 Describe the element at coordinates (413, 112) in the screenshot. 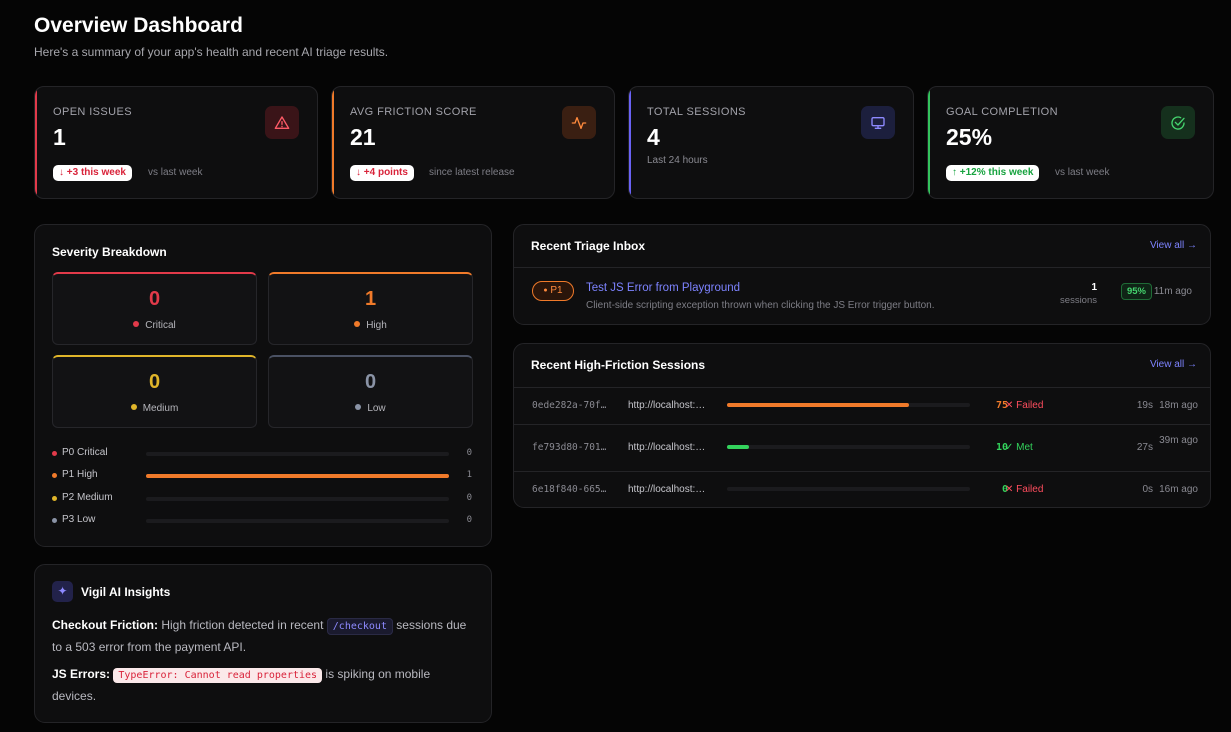

I see `stat-label: AVG FRICTION SCORE` at that location.